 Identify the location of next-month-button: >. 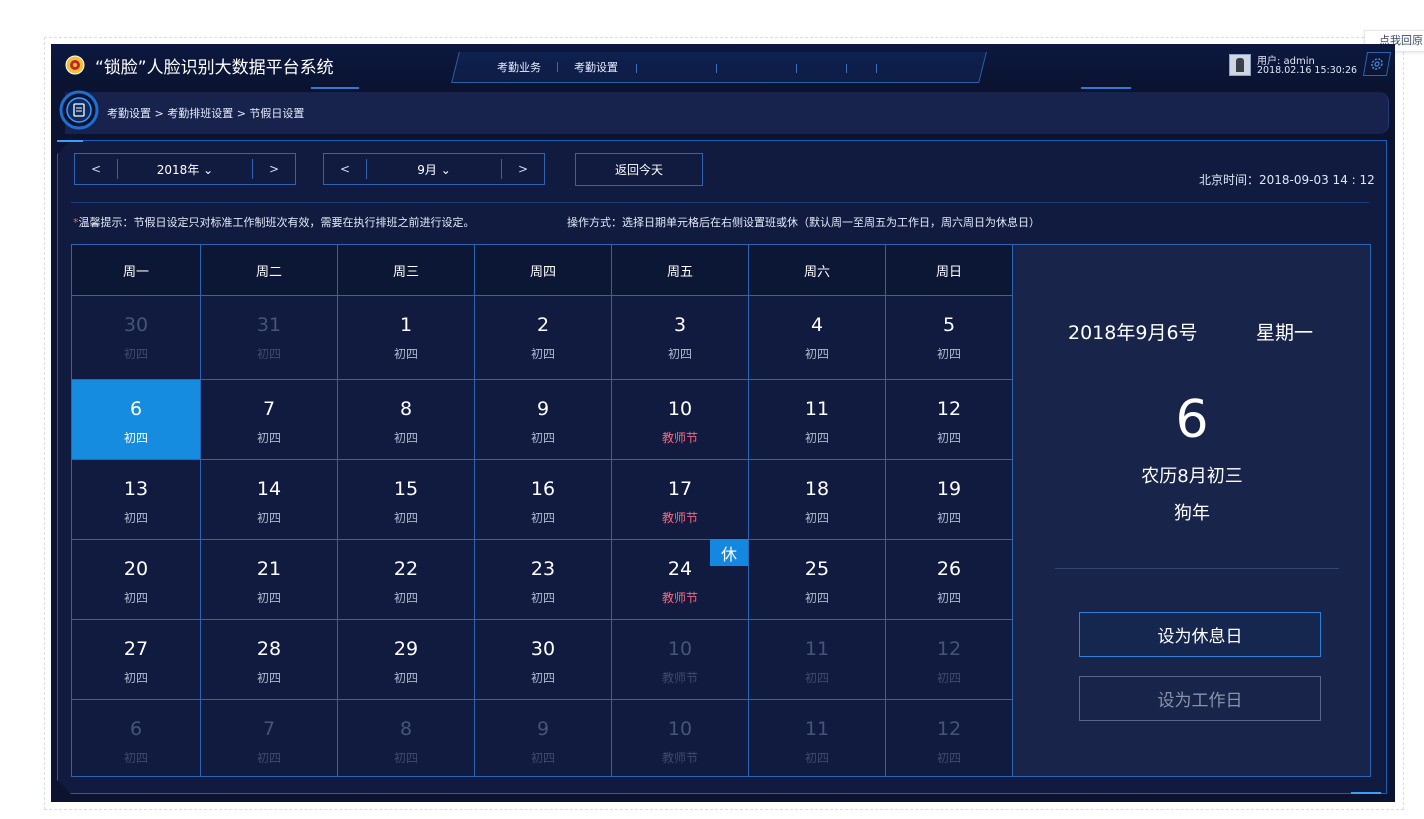
(523, 169).